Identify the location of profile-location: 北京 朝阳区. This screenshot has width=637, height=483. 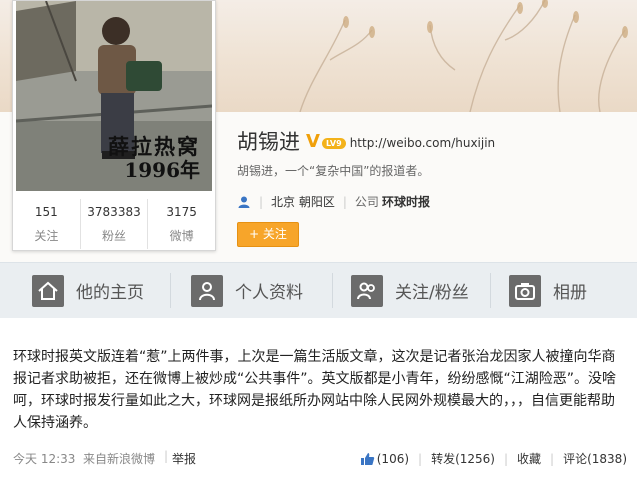
(303, 201).